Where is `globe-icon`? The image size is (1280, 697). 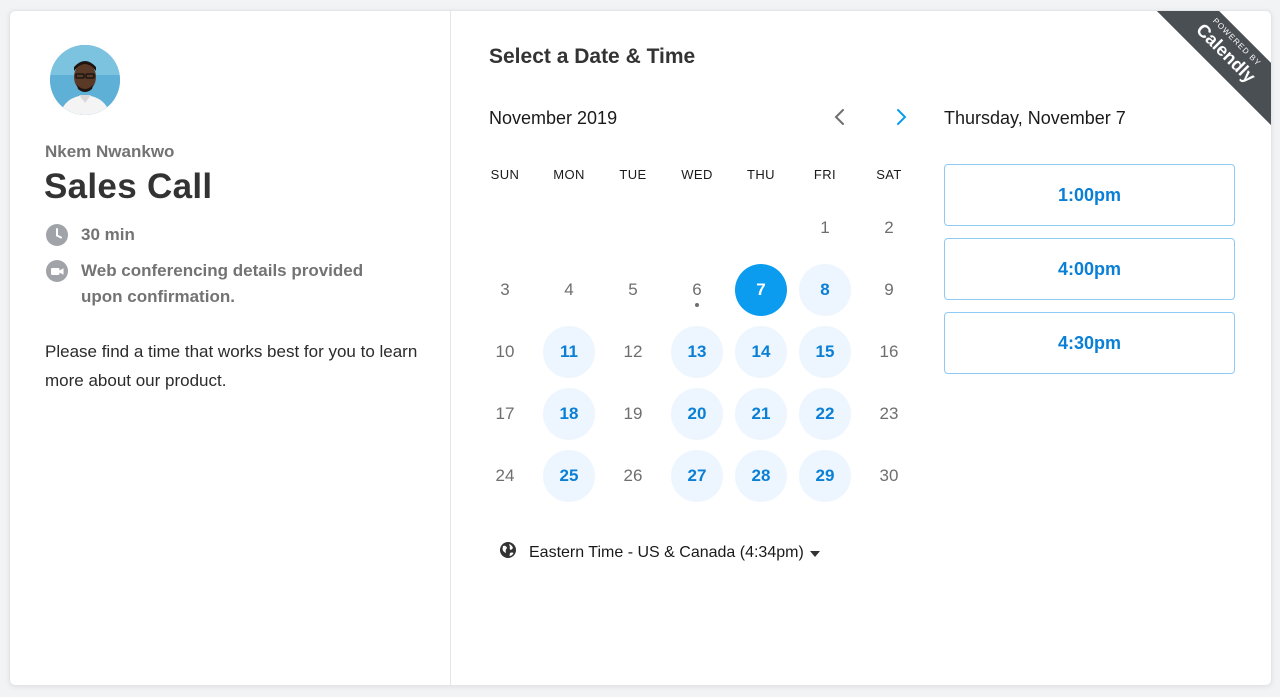 globe-icon is located at coordinates (508, 552).